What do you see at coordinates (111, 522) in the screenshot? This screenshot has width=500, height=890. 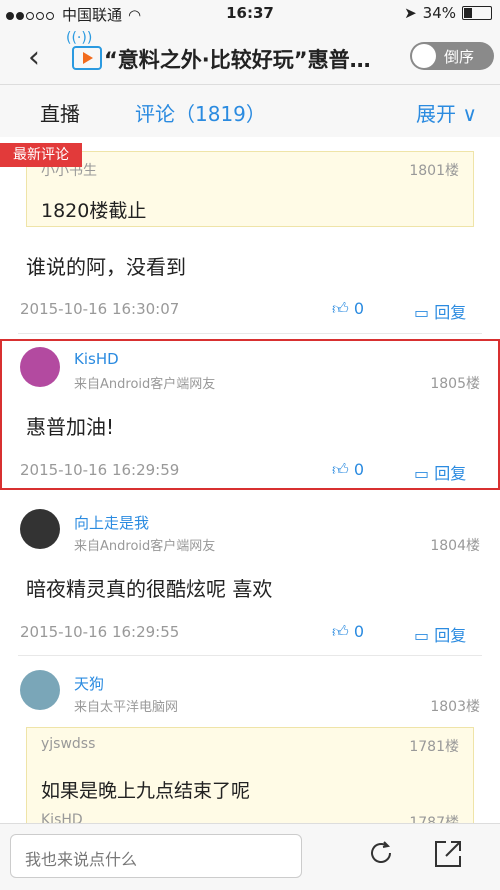 I see `comment-author: 向上走是我` at bounding box center [111, 522].